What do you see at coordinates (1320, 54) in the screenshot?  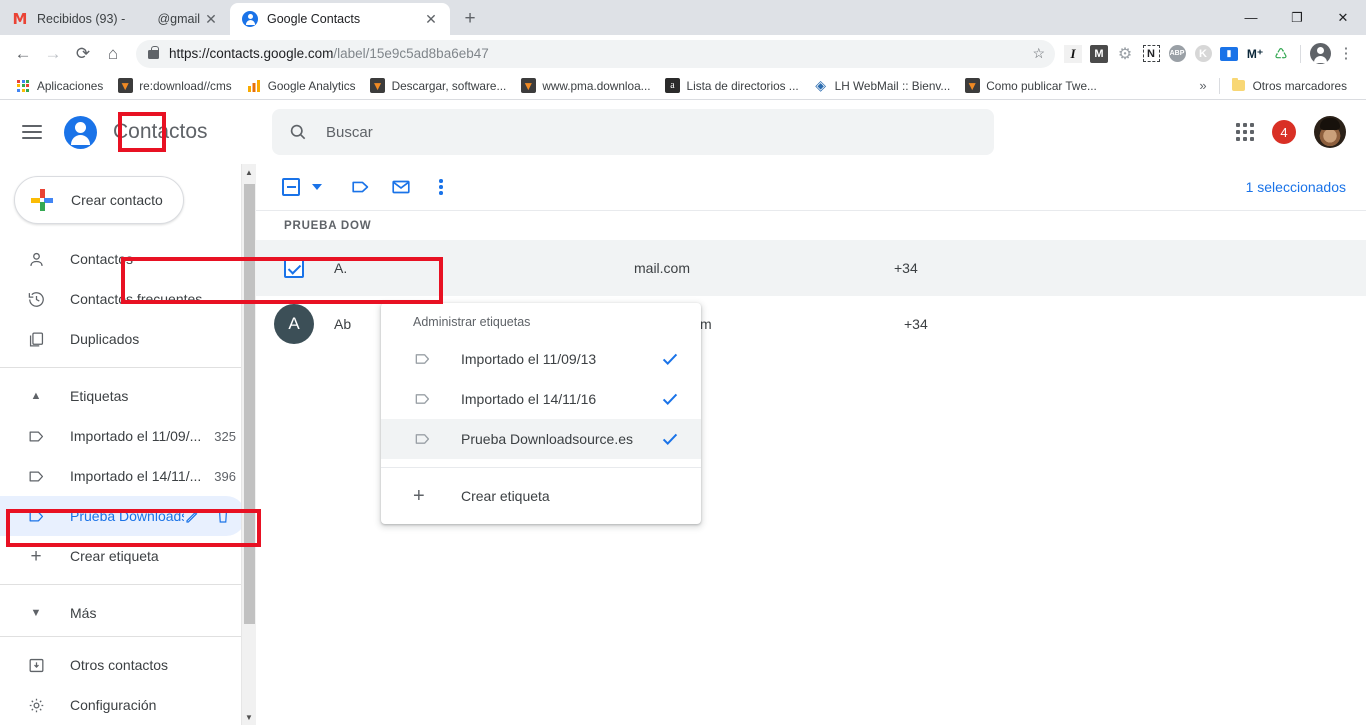 I see `chrome-profile-icon` at bounding box center [1320, 54].